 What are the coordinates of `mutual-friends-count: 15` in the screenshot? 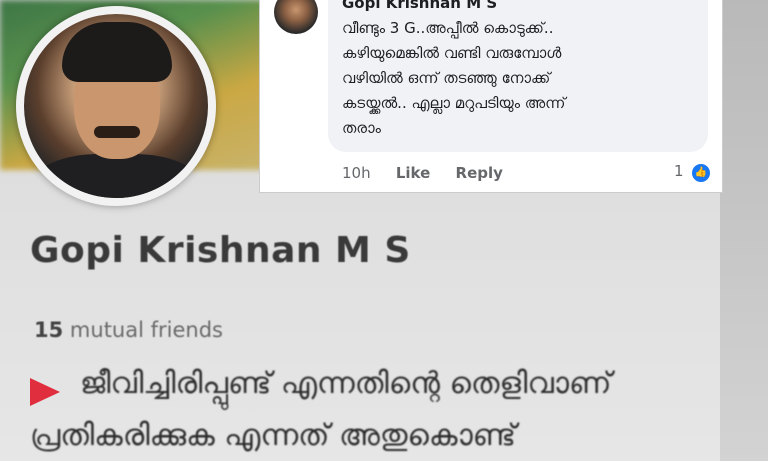 It's located at (49, 330).